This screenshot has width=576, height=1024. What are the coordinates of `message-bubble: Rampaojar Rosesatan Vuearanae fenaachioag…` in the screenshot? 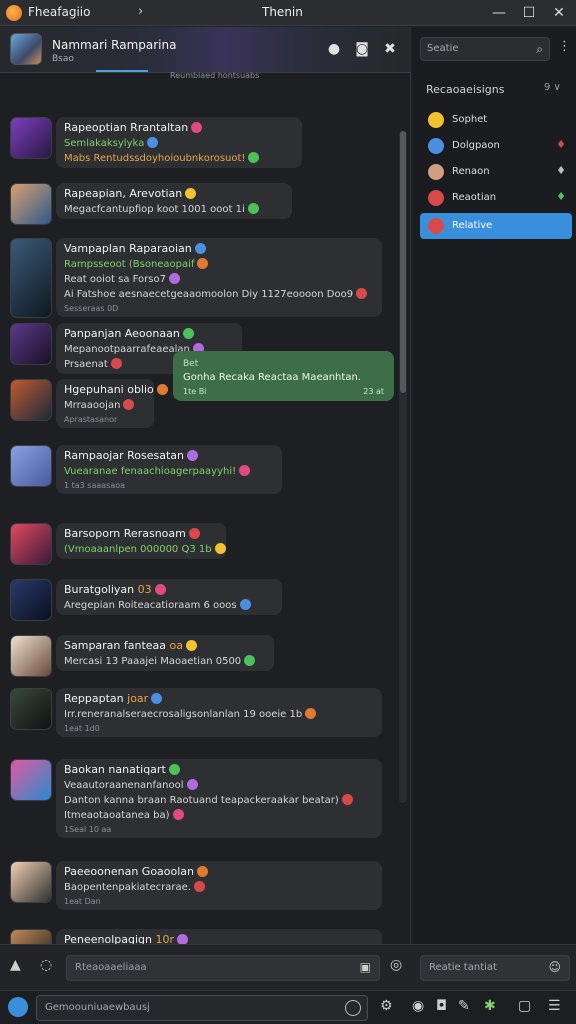 It's located at (169, 469).